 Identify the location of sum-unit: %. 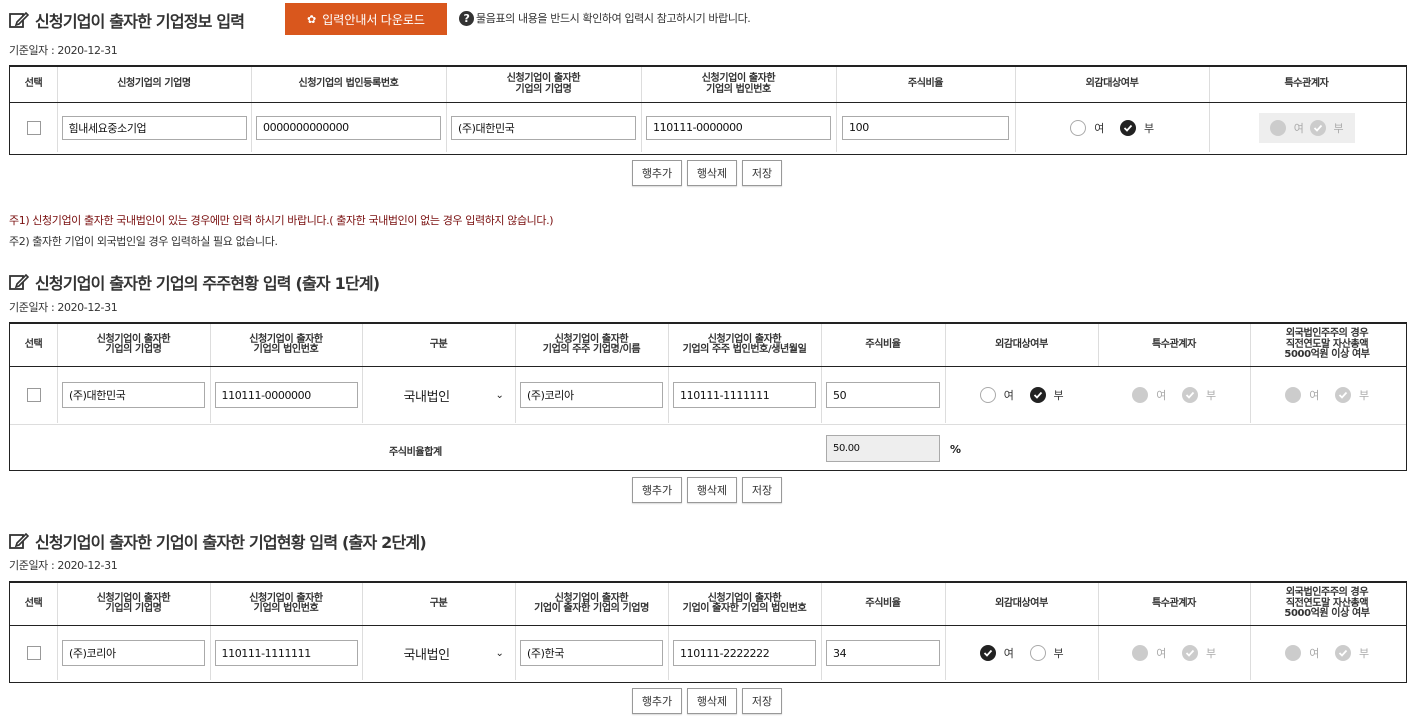
(955, 449).